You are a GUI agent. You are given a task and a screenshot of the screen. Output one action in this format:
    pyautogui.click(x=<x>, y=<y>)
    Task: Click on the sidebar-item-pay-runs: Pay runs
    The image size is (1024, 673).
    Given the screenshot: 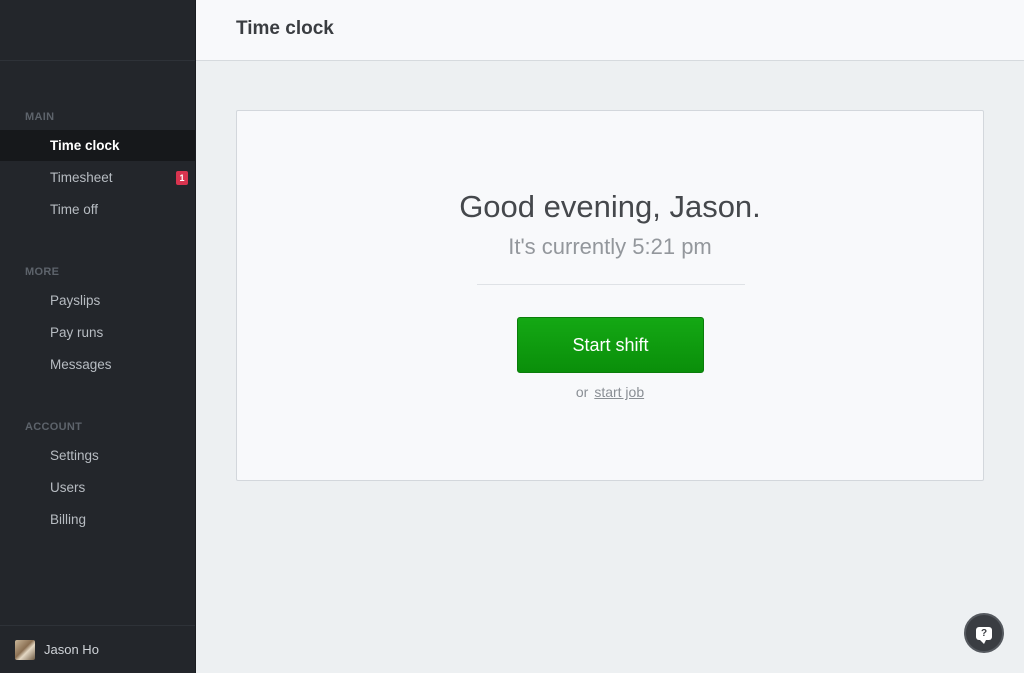 What is the action you would take?
    pyautogui.click(x=97, y=332)
    